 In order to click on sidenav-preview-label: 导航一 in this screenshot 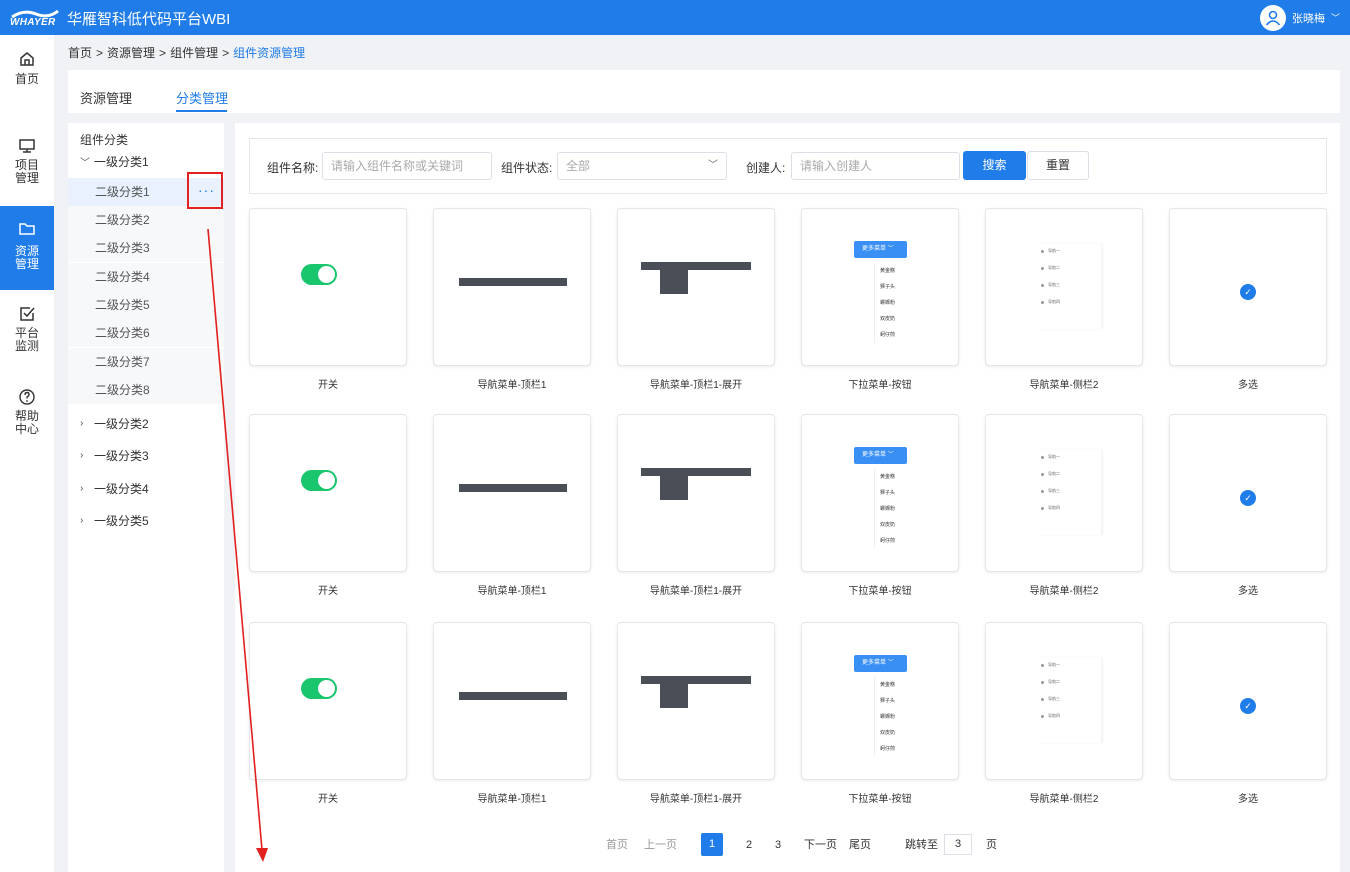, I will do `click(1054, 664)`.